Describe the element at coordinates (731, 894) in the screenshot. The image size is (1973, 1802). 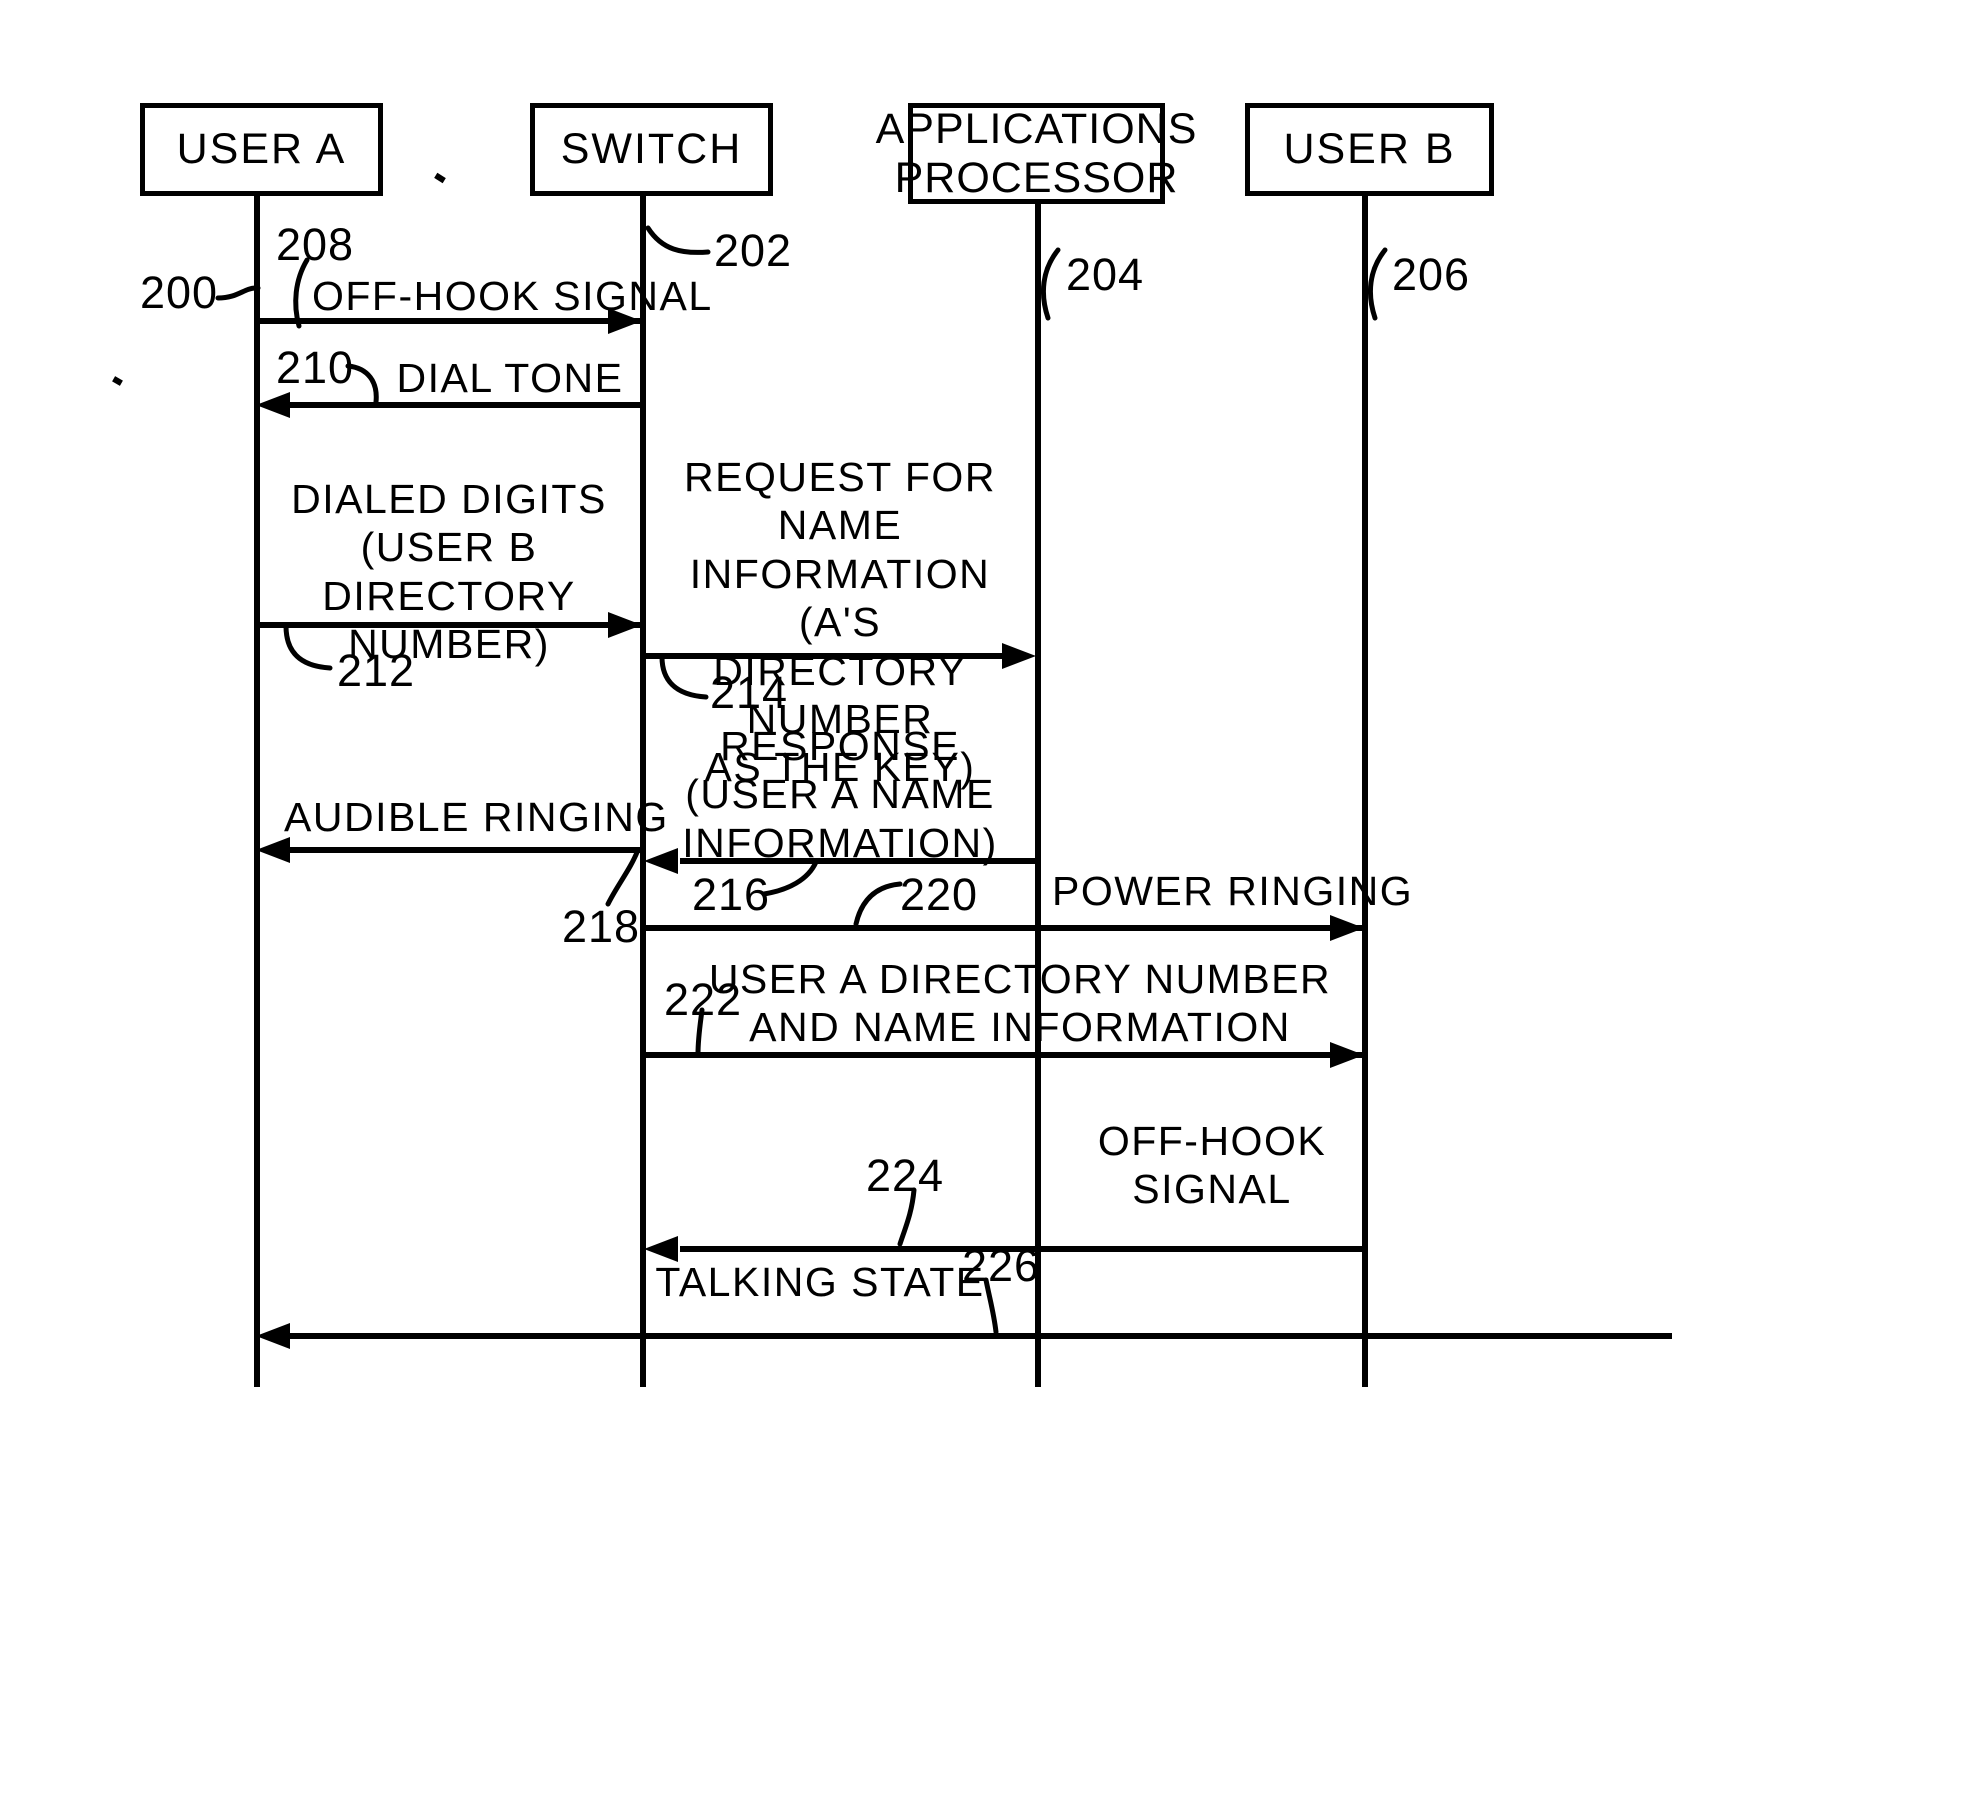
I see `ref-numeral-216: 216` at that location.